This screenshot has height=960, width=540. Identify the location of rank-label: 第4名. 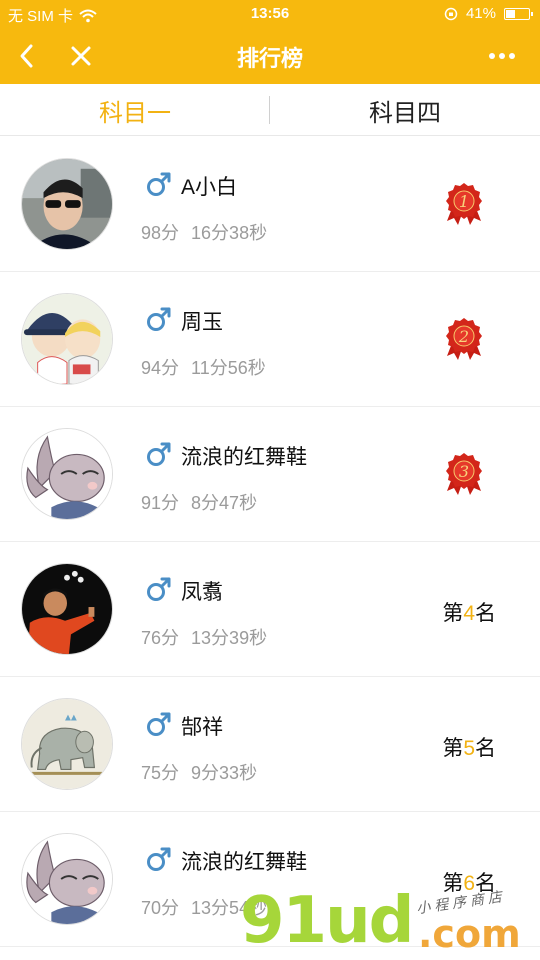
(469, 612).